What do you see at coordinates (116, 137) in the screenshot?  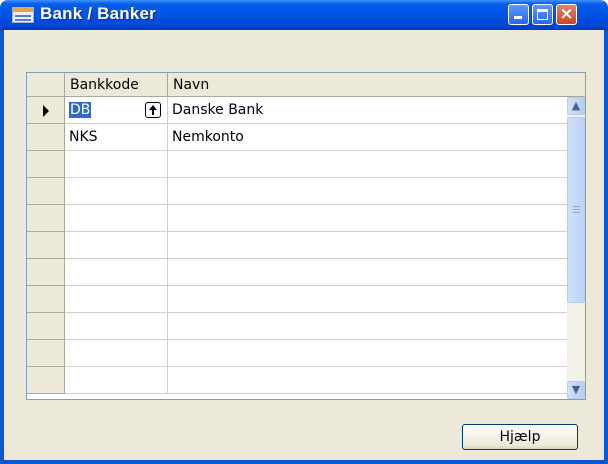 I see `bankkode-cell: NKS` at bounding box center [116, 137].